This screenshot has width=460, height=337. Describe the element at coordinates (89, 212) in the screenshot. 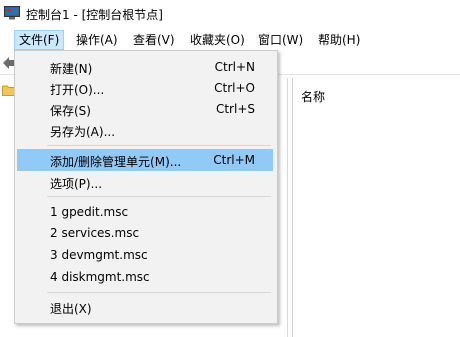

I see `menu-item-label: 1 gpedit.msc` at that location.